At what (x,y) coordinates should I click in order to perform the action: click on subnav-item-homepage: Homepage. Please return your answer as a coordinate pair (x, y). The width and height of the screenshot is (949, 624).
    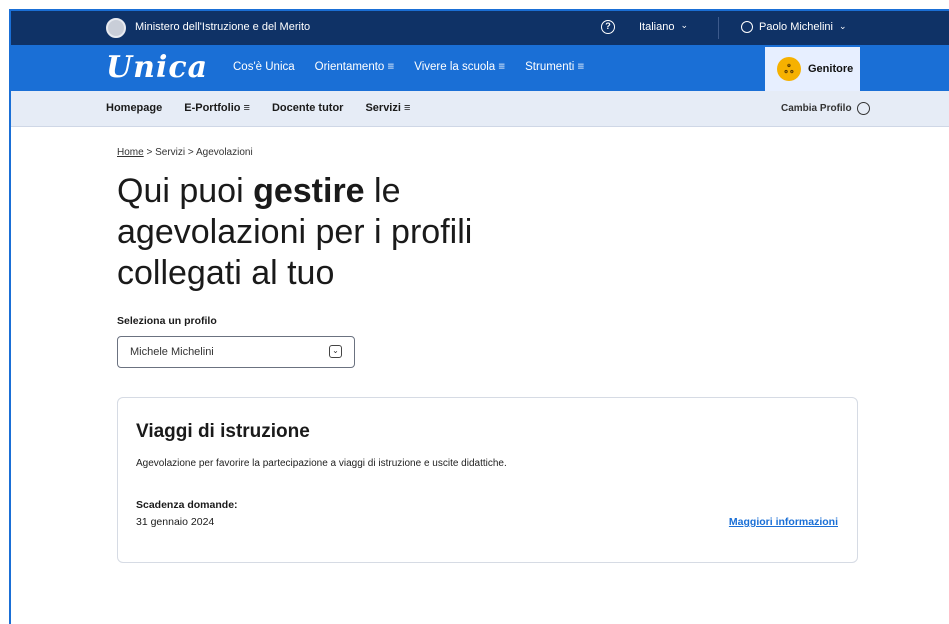
    Looking at the image, I should click on (134, 108).